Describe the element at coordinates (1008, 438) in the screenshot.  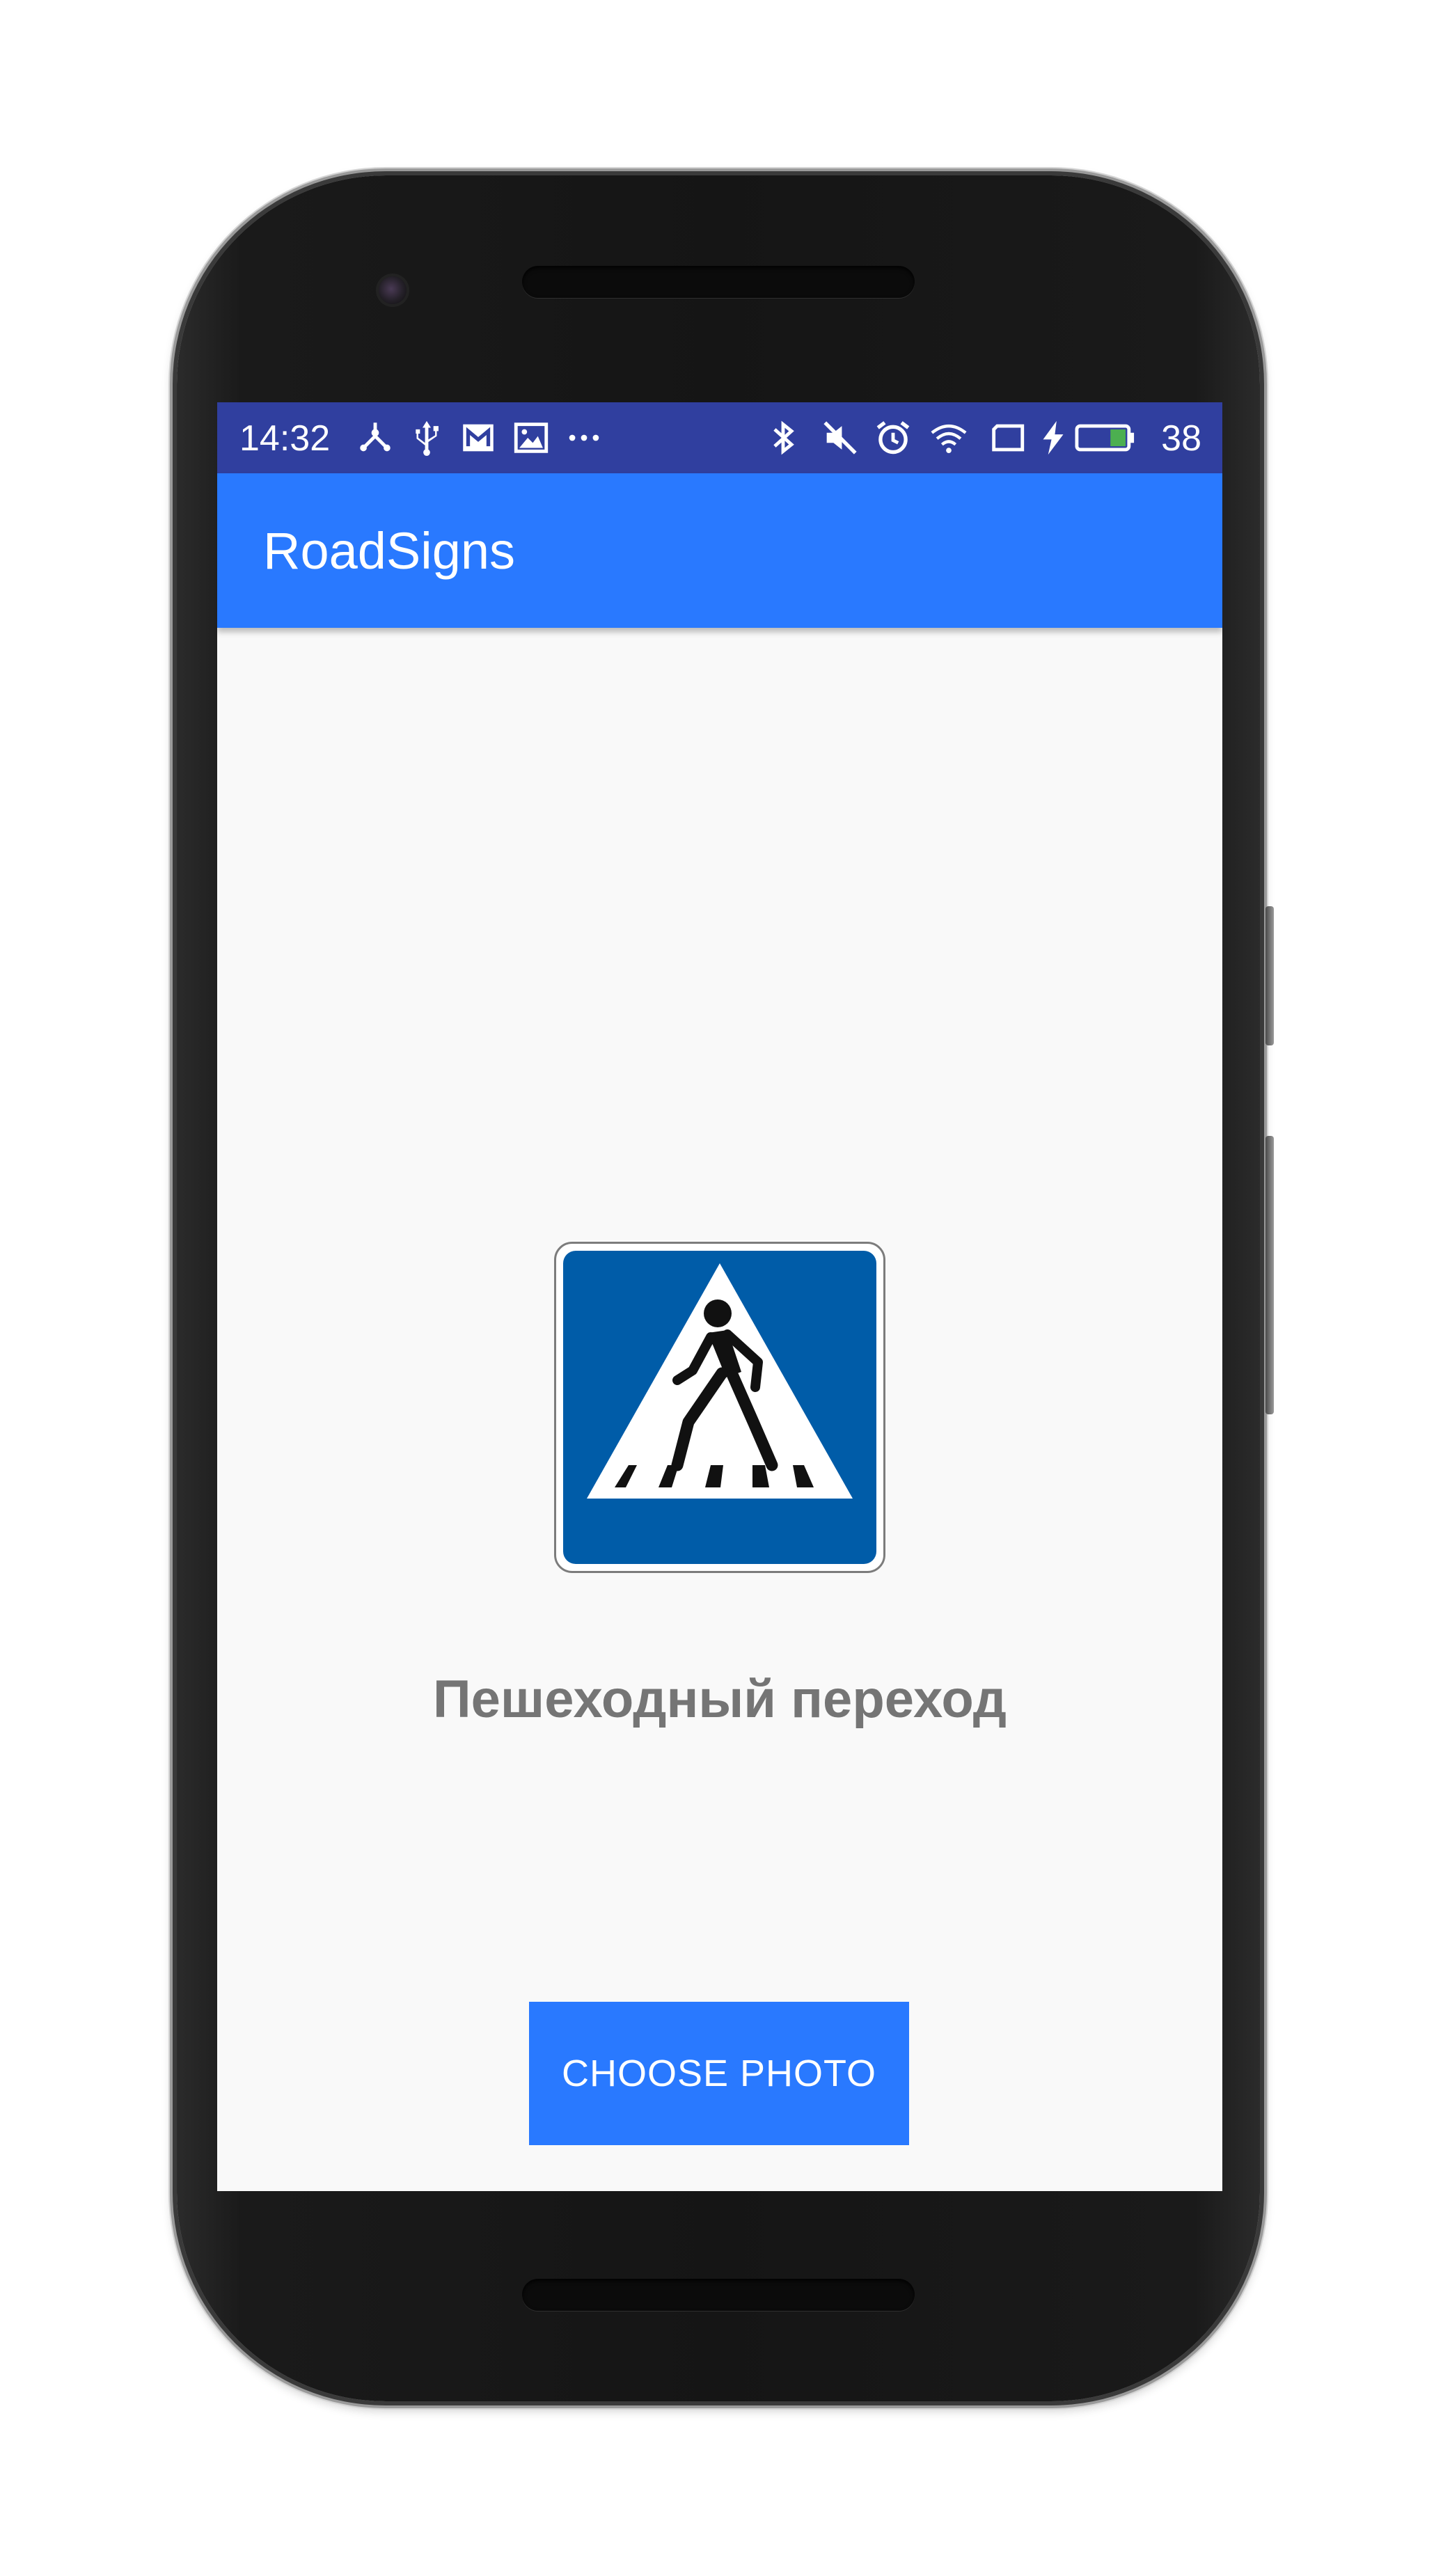
I see `screen-cast-icon` at that location.